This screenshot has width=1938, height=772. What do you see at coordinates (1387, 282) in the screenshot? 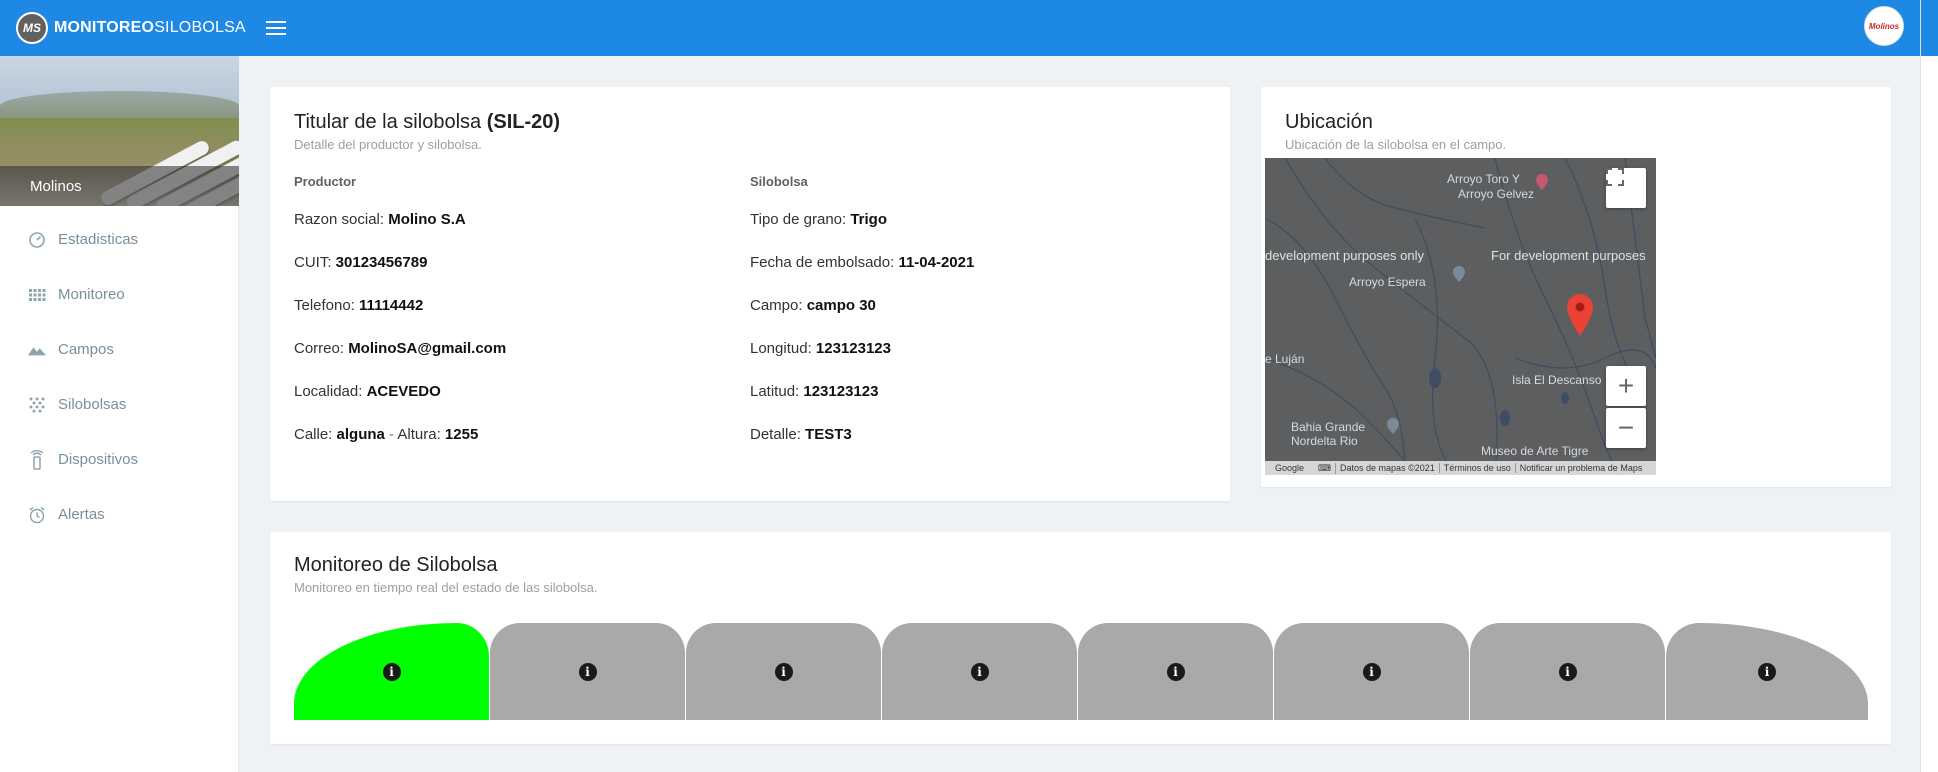
I see `place-label: Arroyo Espera` at bounding box center [1387, 282].